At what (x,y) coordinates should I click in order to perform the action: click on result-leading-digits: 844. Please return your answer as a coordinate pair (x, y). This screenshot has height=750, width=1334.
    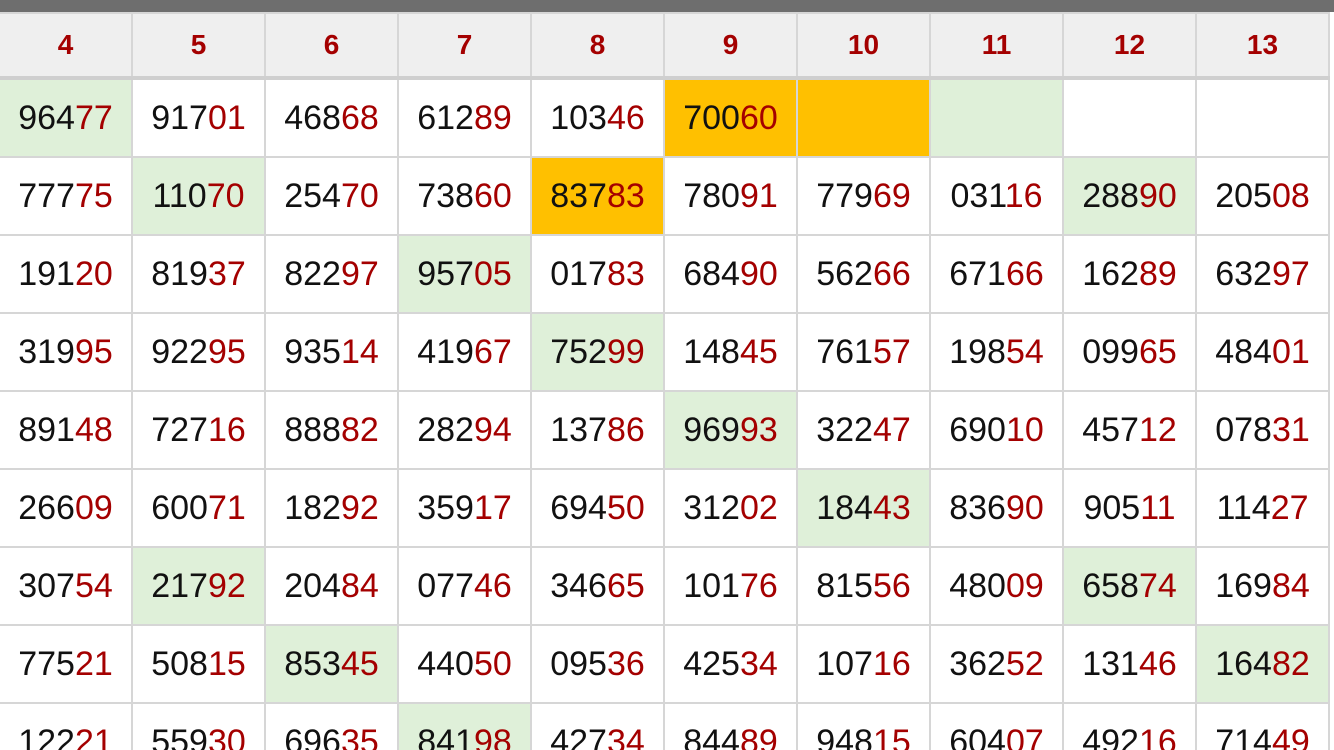
    Looking at the image, I should click on (711, 736).